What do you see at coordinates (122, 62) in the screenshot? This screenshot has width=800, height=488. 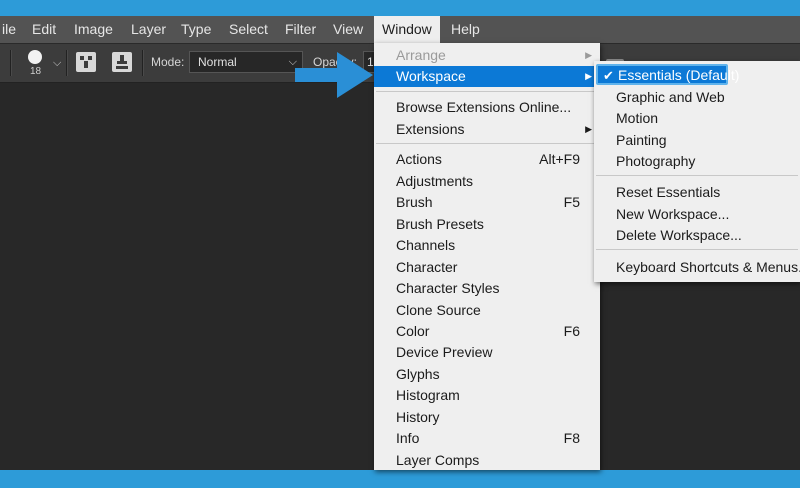 I see `clone-stamp-icon` at bounding box center [122, 62].